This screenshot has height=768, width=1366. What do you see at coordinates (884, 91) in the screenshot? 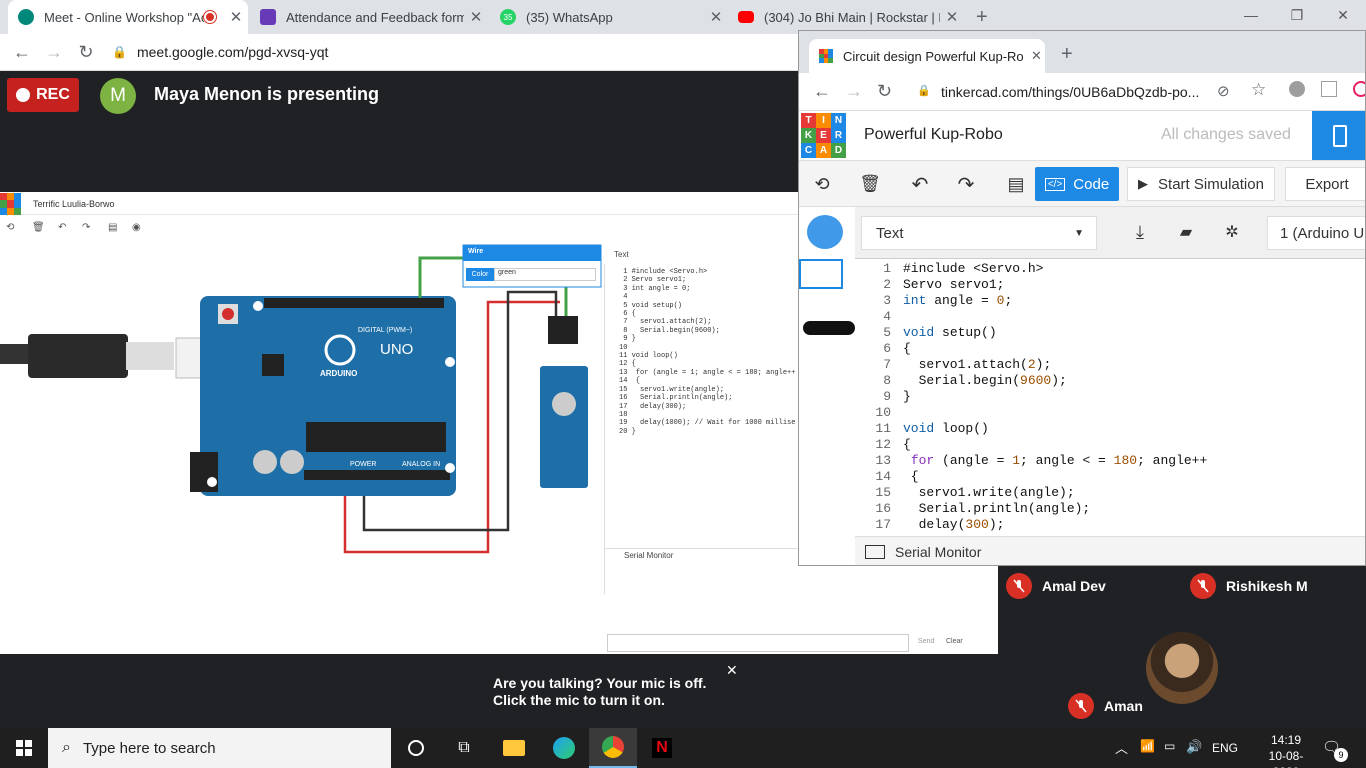
I see `tc-reload-icon: ↻` at bounding box center [884, 91].